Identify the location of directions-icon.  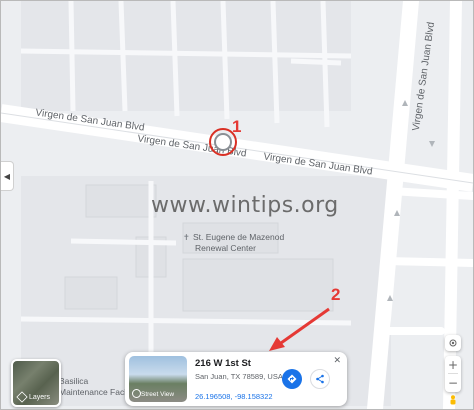
(292, 379).